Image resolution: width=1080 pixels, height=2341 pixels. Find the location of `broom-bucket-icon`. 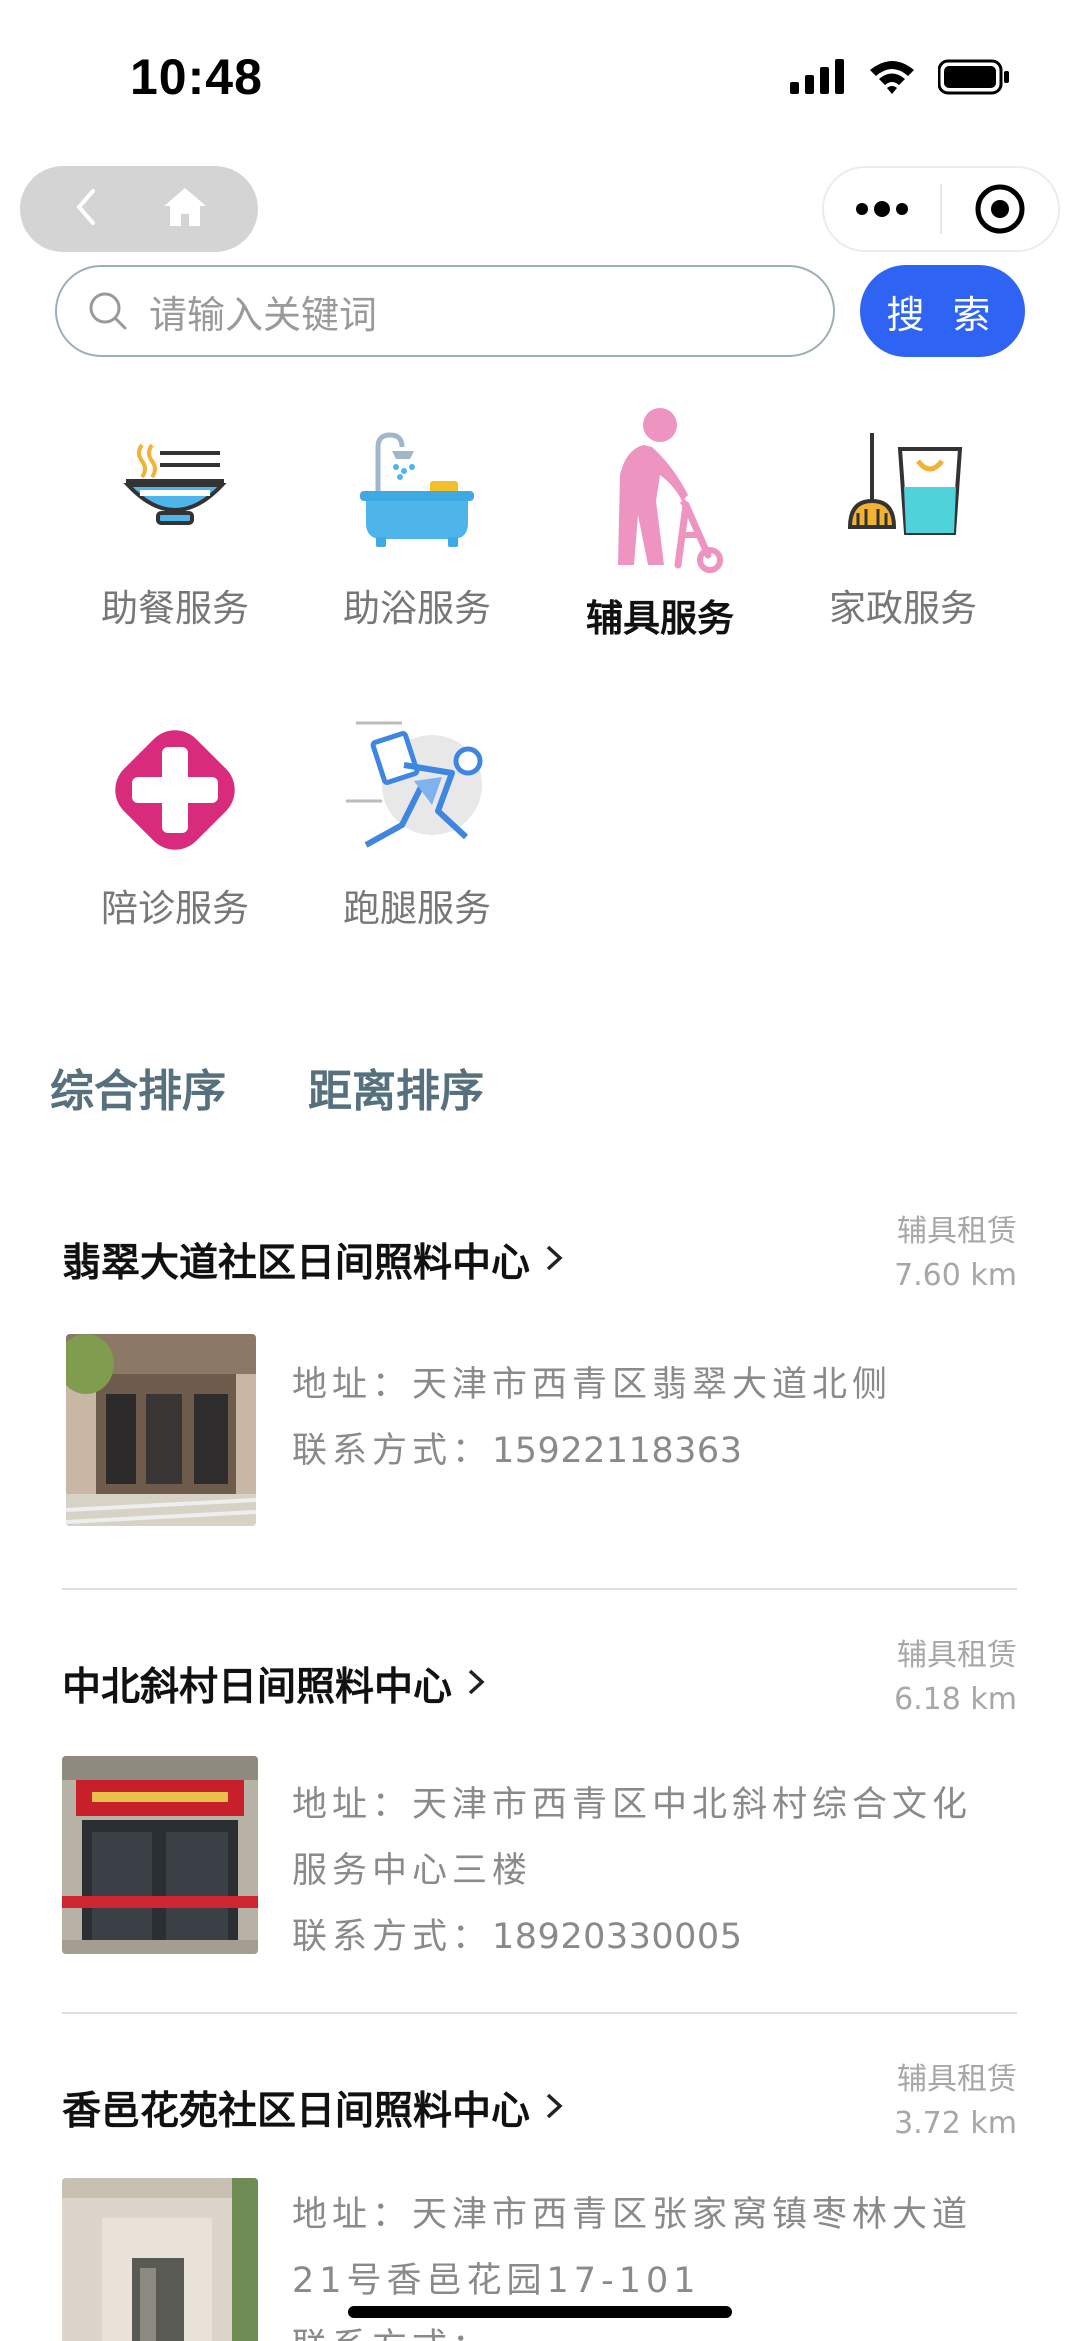

broom-bucket-icon is located at coordinates (903, 490).